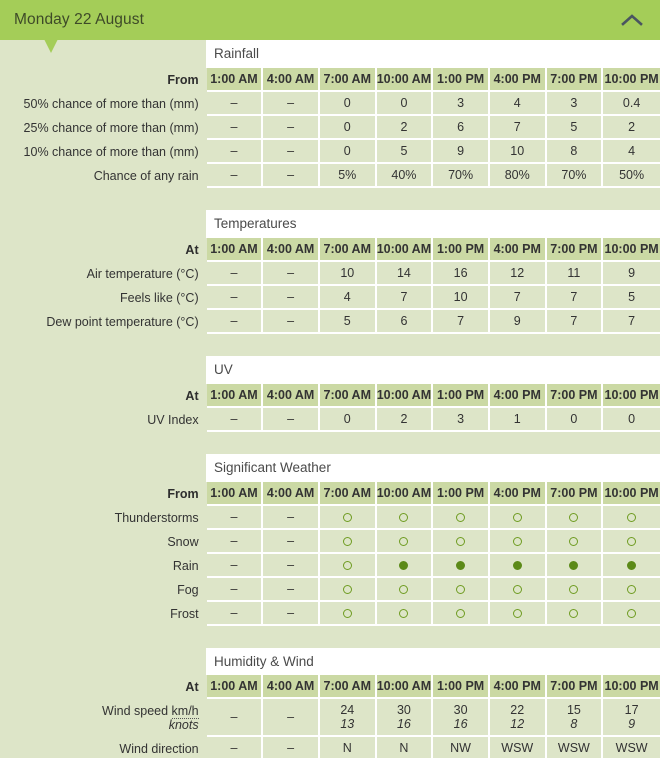 This screenshot has width=660, height=758. What do you see at coordinates (103, 589) in the screenshot?
I see `row-label: Fog` at bounding box center [103, 589].